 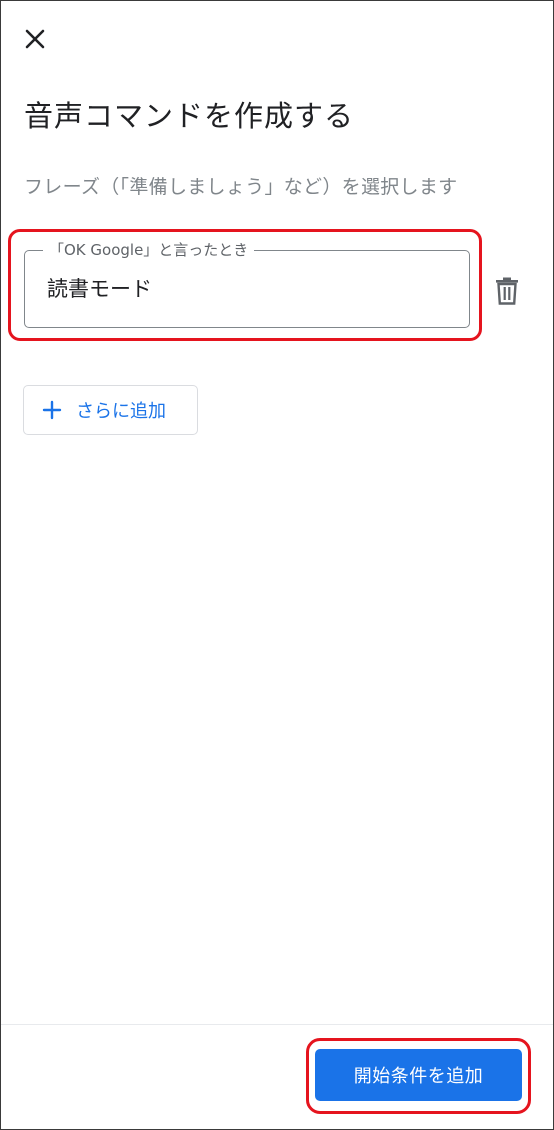 What do you see at coordinates (189, 116) in the screenshot?
I see `page-title: 音声コマンドを作成する` at bounding box center [189, 116].